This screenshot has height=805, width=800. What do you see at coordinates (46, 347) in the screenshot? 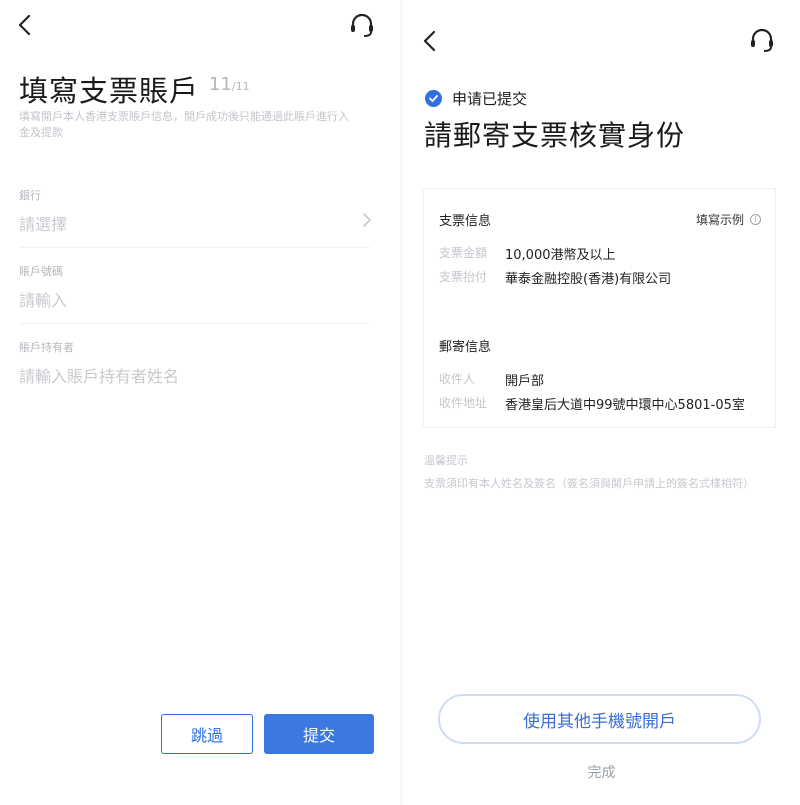
I see `account-holder-label: 賬戶持有者` at bounding box center [46, 347].